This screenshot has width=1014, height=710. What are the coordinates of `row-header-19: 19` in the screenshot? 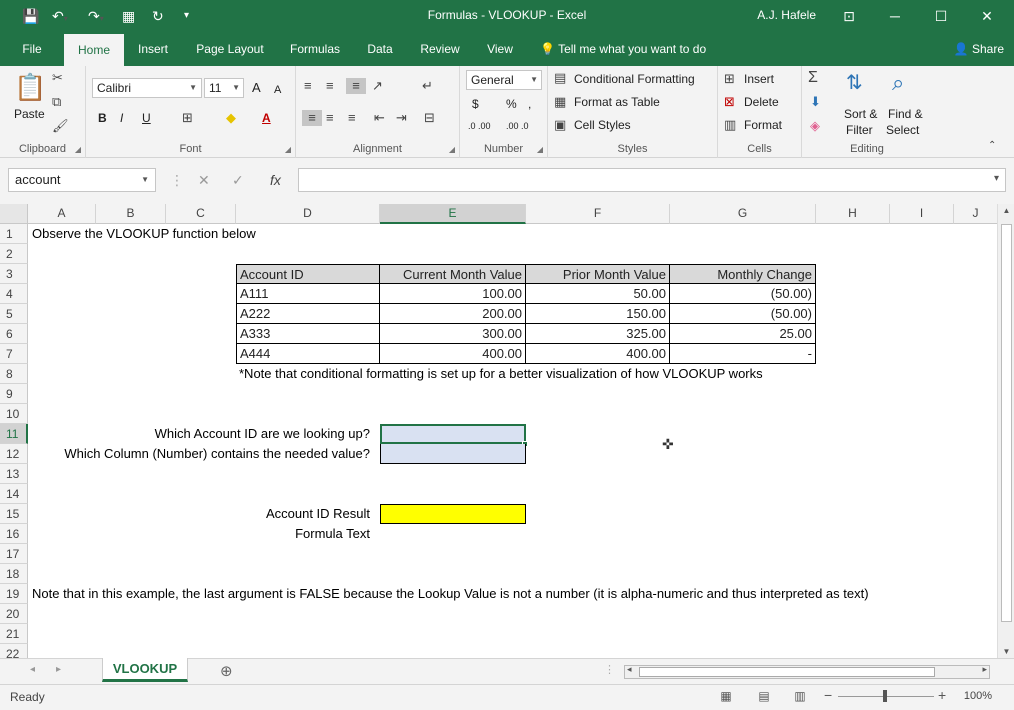 It's located at (14, 594).